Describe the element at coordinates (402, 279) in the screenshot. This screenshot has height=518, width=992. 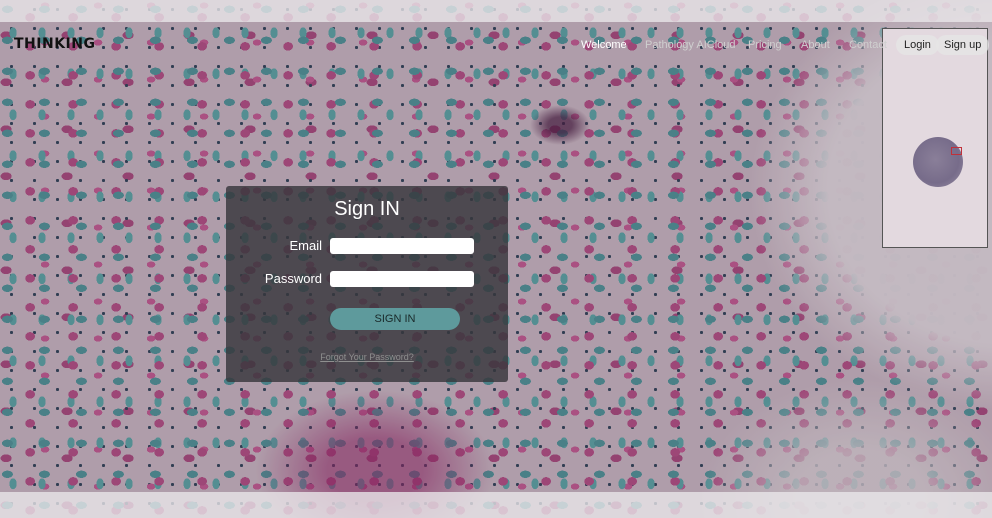
I see `password-field` at that location.